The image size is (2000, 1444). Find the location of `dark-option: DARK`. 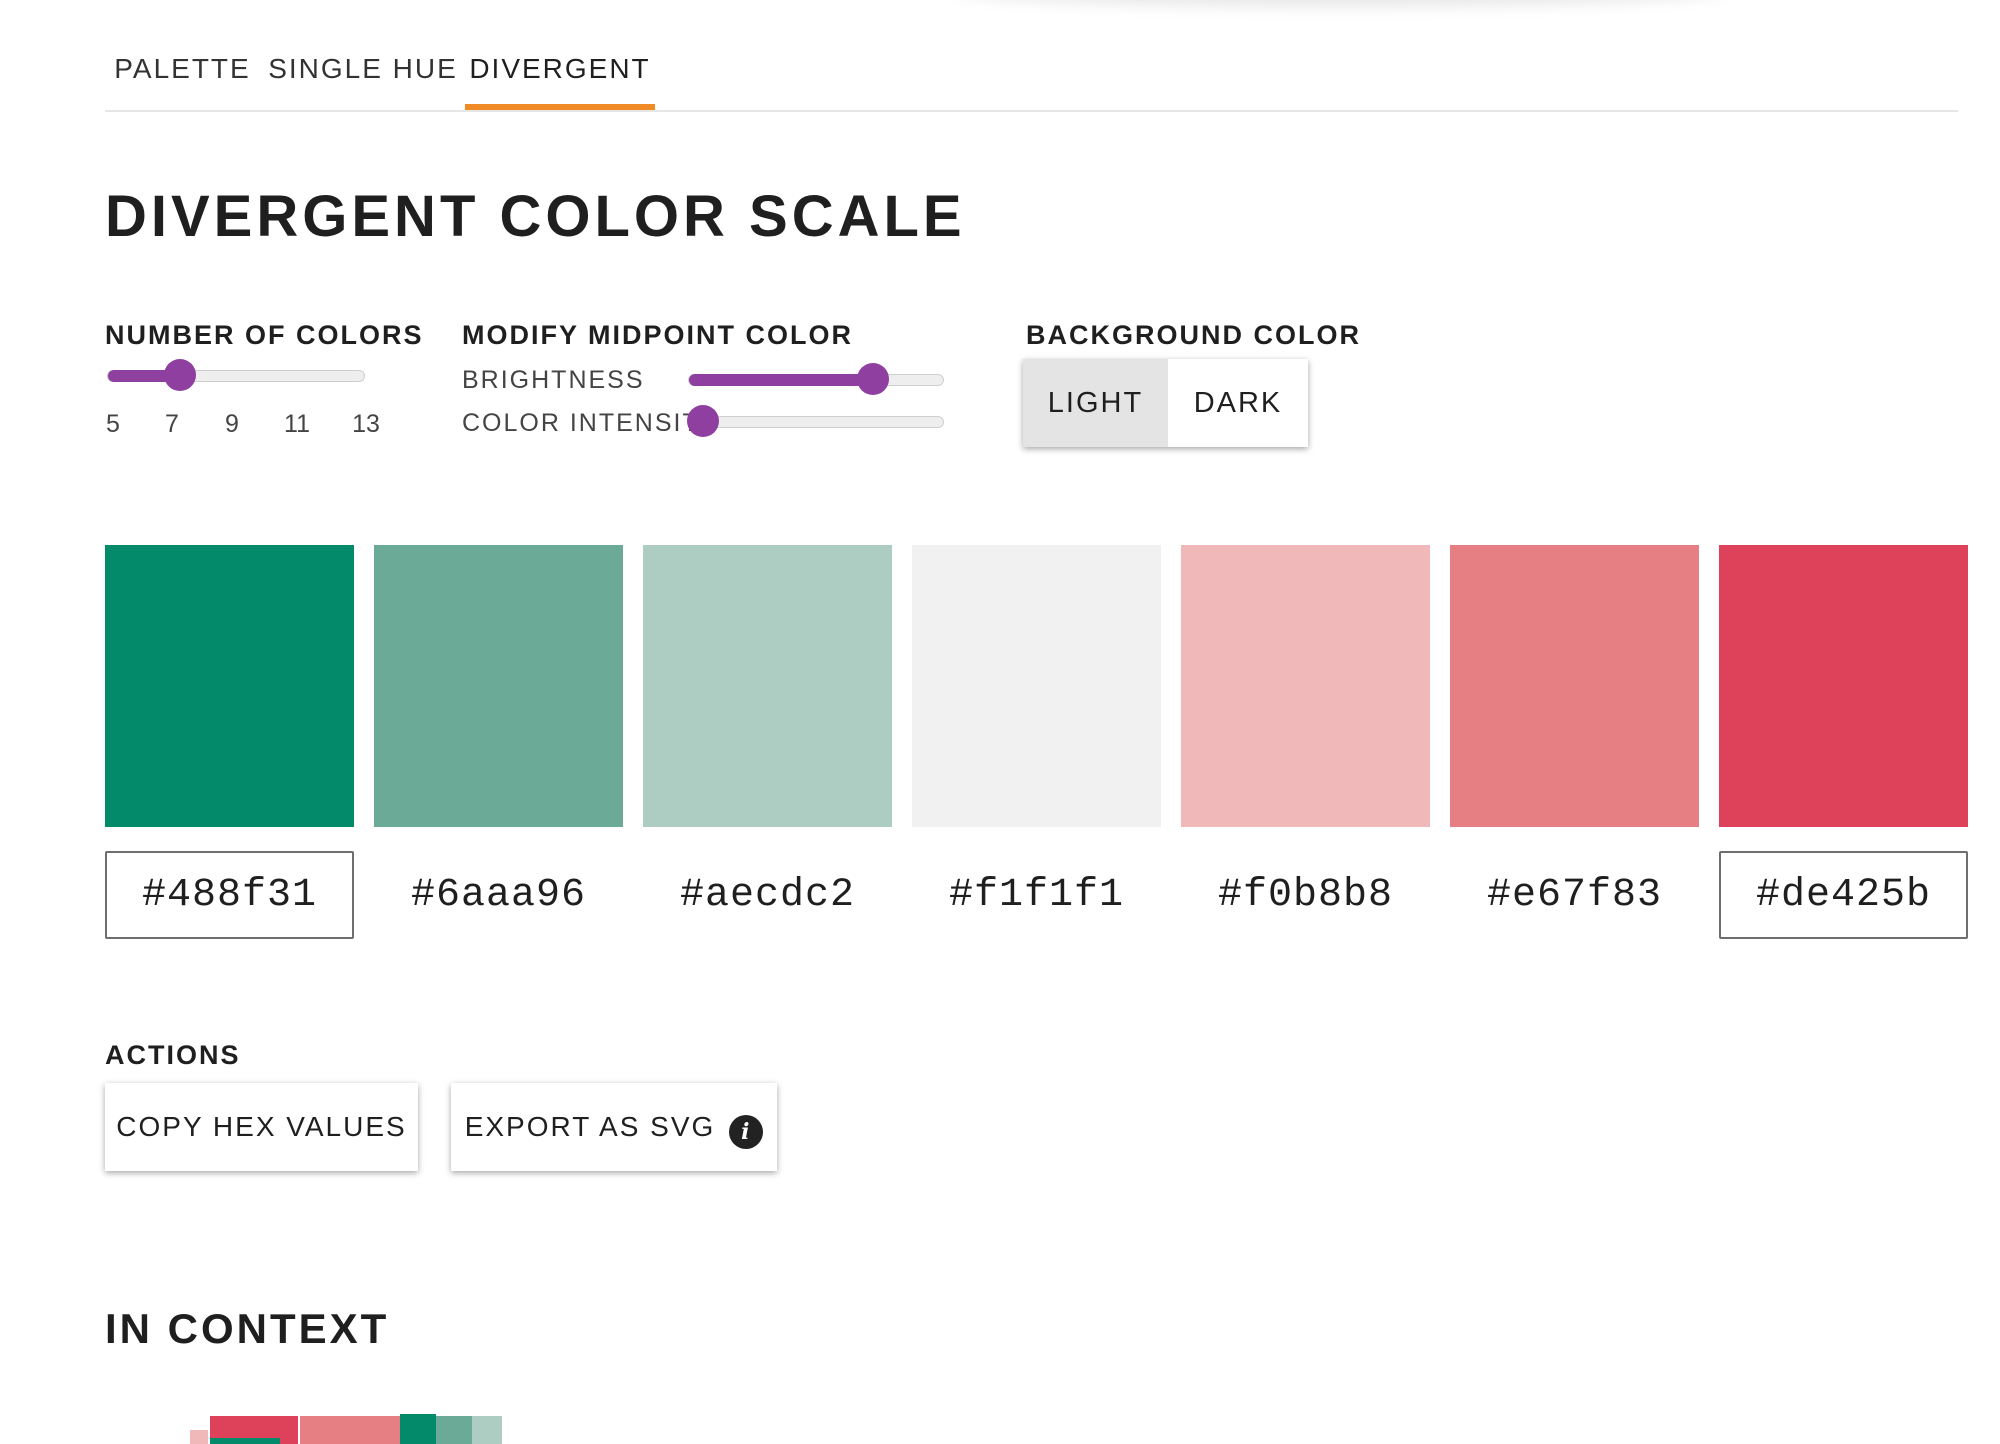

dark-option: DARK is located at coordinates (1238, 403).